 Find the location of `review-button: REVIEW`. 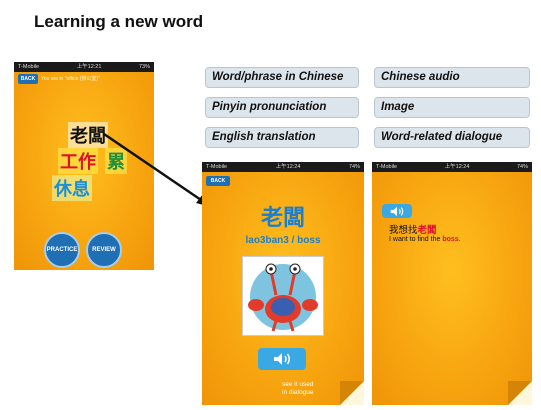

review-button: REVIEW is located at coordinates (104, 250).